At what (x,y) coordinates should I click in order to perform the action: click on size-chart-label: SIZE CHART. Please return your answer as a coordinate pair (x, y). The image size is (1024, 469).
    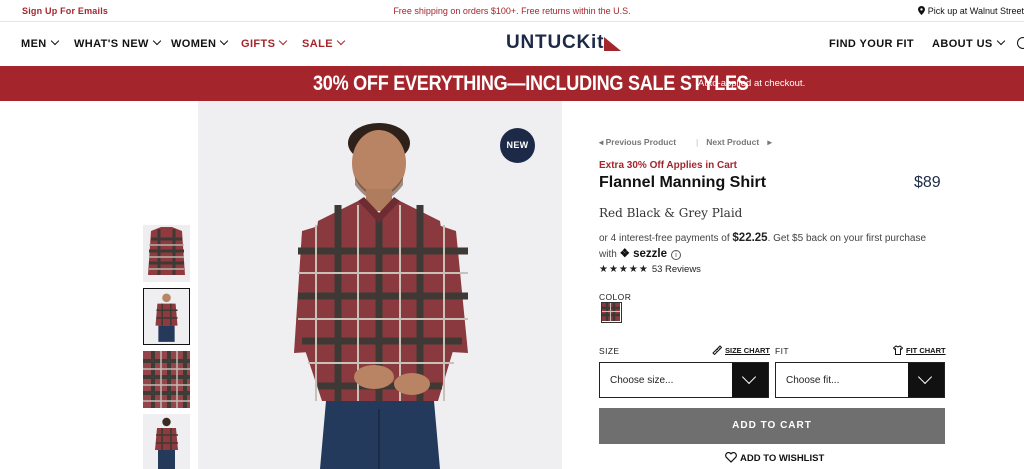
    Looking at the image, I should click on (747, 350).